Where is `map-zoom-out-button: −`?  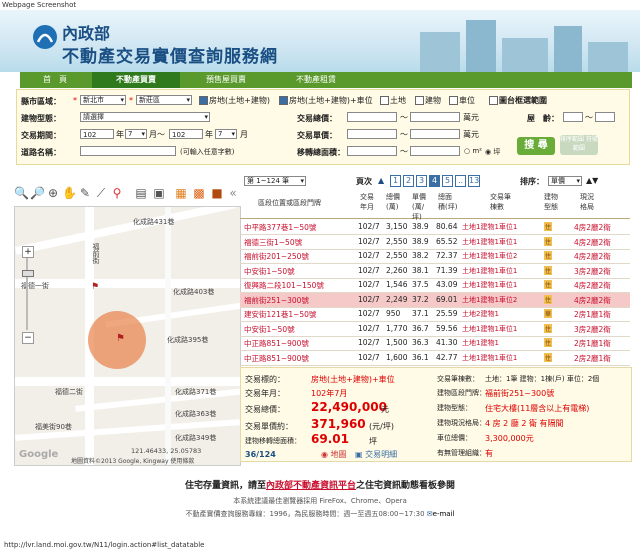
map-zoom-out-button: − is located at coordinates (28, 338).